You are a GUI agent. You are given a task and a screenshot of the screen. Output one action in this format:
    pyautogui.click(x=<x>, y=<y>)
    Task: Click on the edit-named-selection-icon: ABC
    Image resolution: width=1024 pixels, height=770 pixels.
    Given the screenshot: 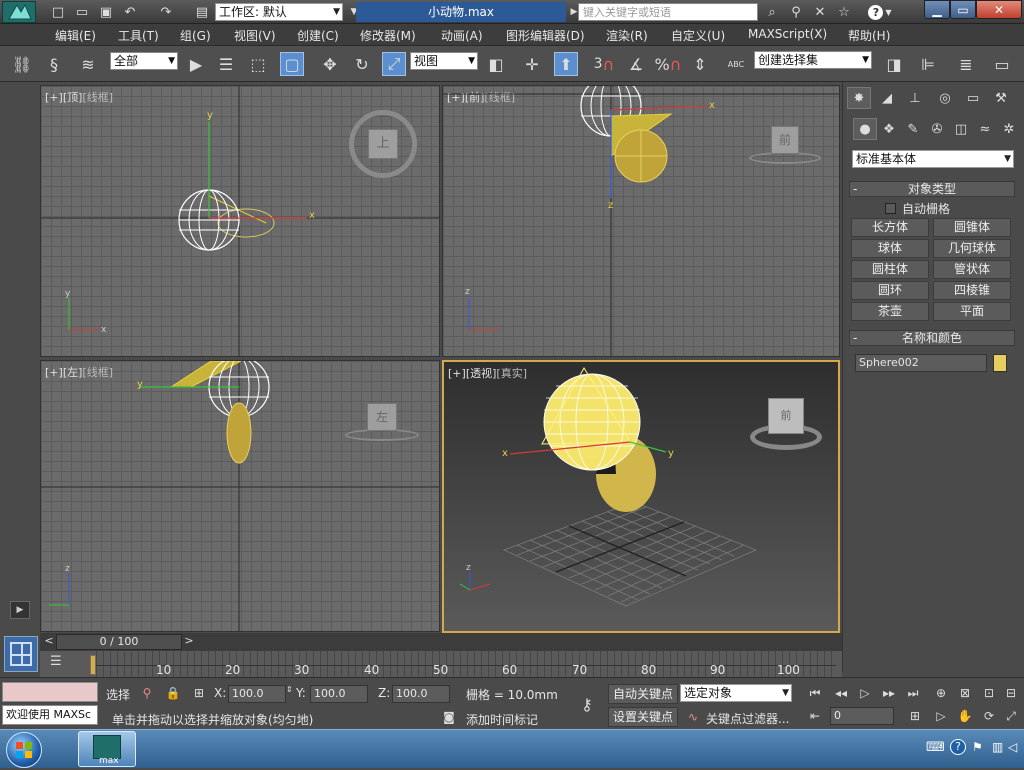 What is the action you would take?
    pyautogui.click(x=736, y=64)
    